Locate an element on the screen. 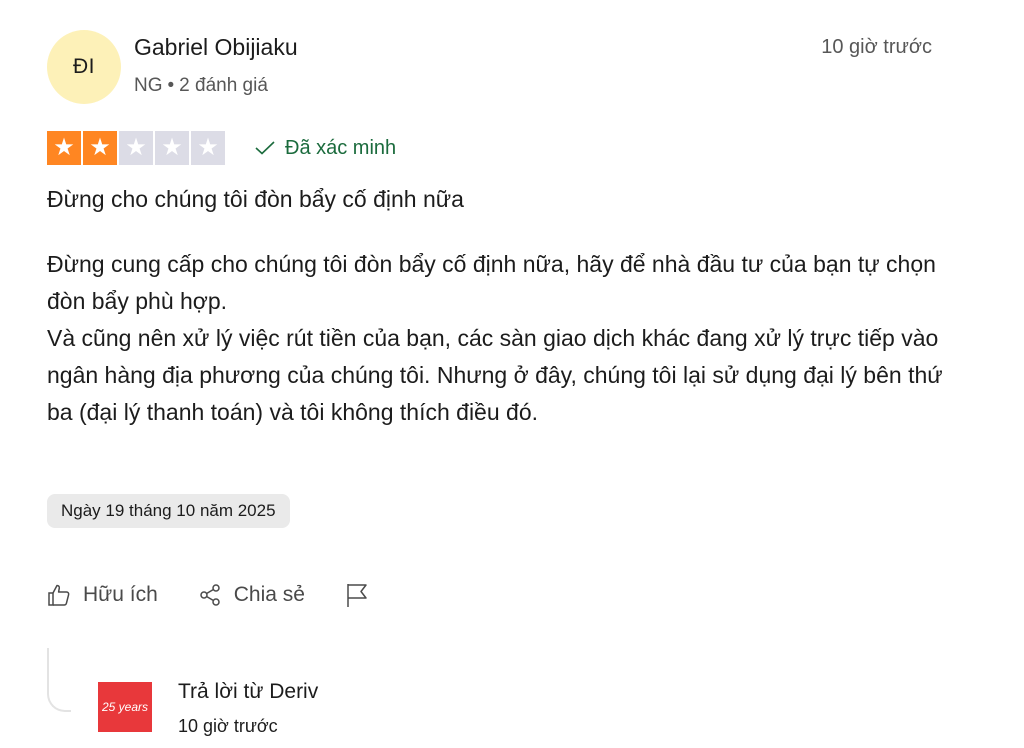 Image resolution: width=1024 pixels, height=748 pixels. company-logo-text: 25 years is located at coordinates (125, 707).